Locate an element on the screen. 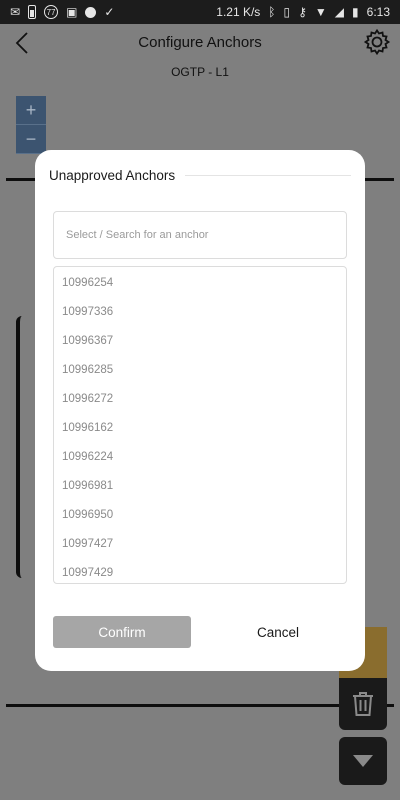 The height and width of the screenshot is (800, 400). settings-button is located at coordinates (377, 42).